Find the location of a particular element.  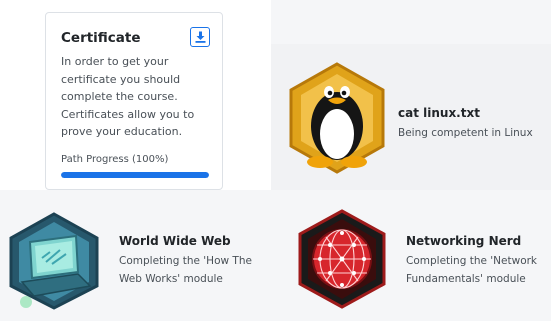

download-icon is located at coordinates (200, 37).